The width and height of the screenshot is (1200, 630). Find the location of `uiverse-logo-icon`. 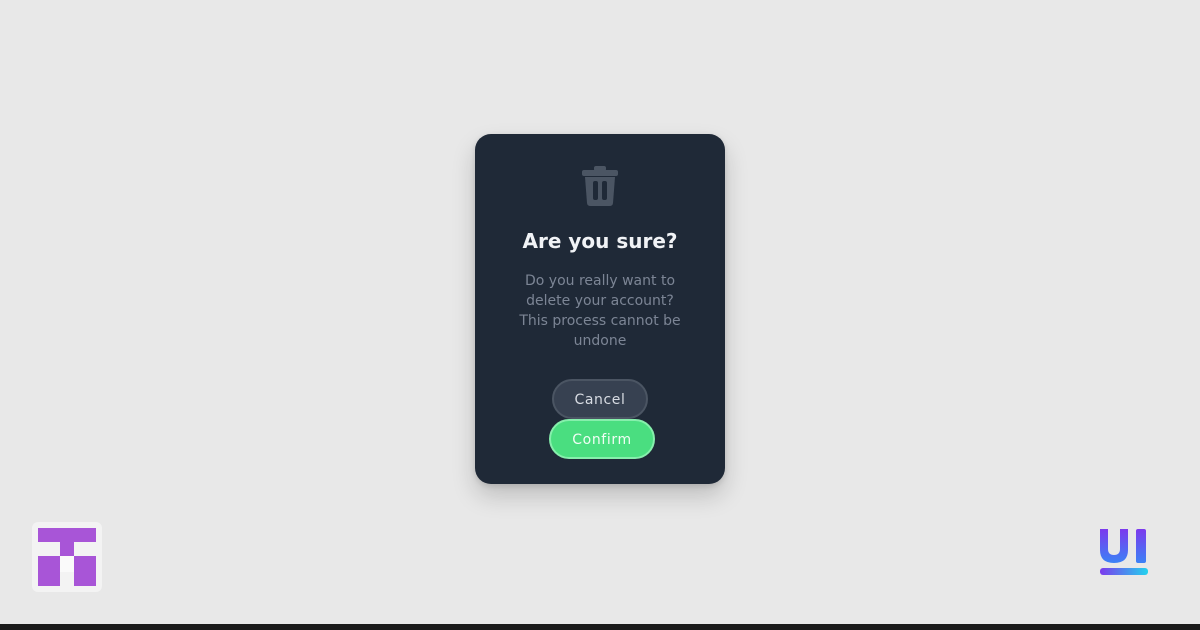

uiverse-logo-icon is located at coordinates (1124, 553).